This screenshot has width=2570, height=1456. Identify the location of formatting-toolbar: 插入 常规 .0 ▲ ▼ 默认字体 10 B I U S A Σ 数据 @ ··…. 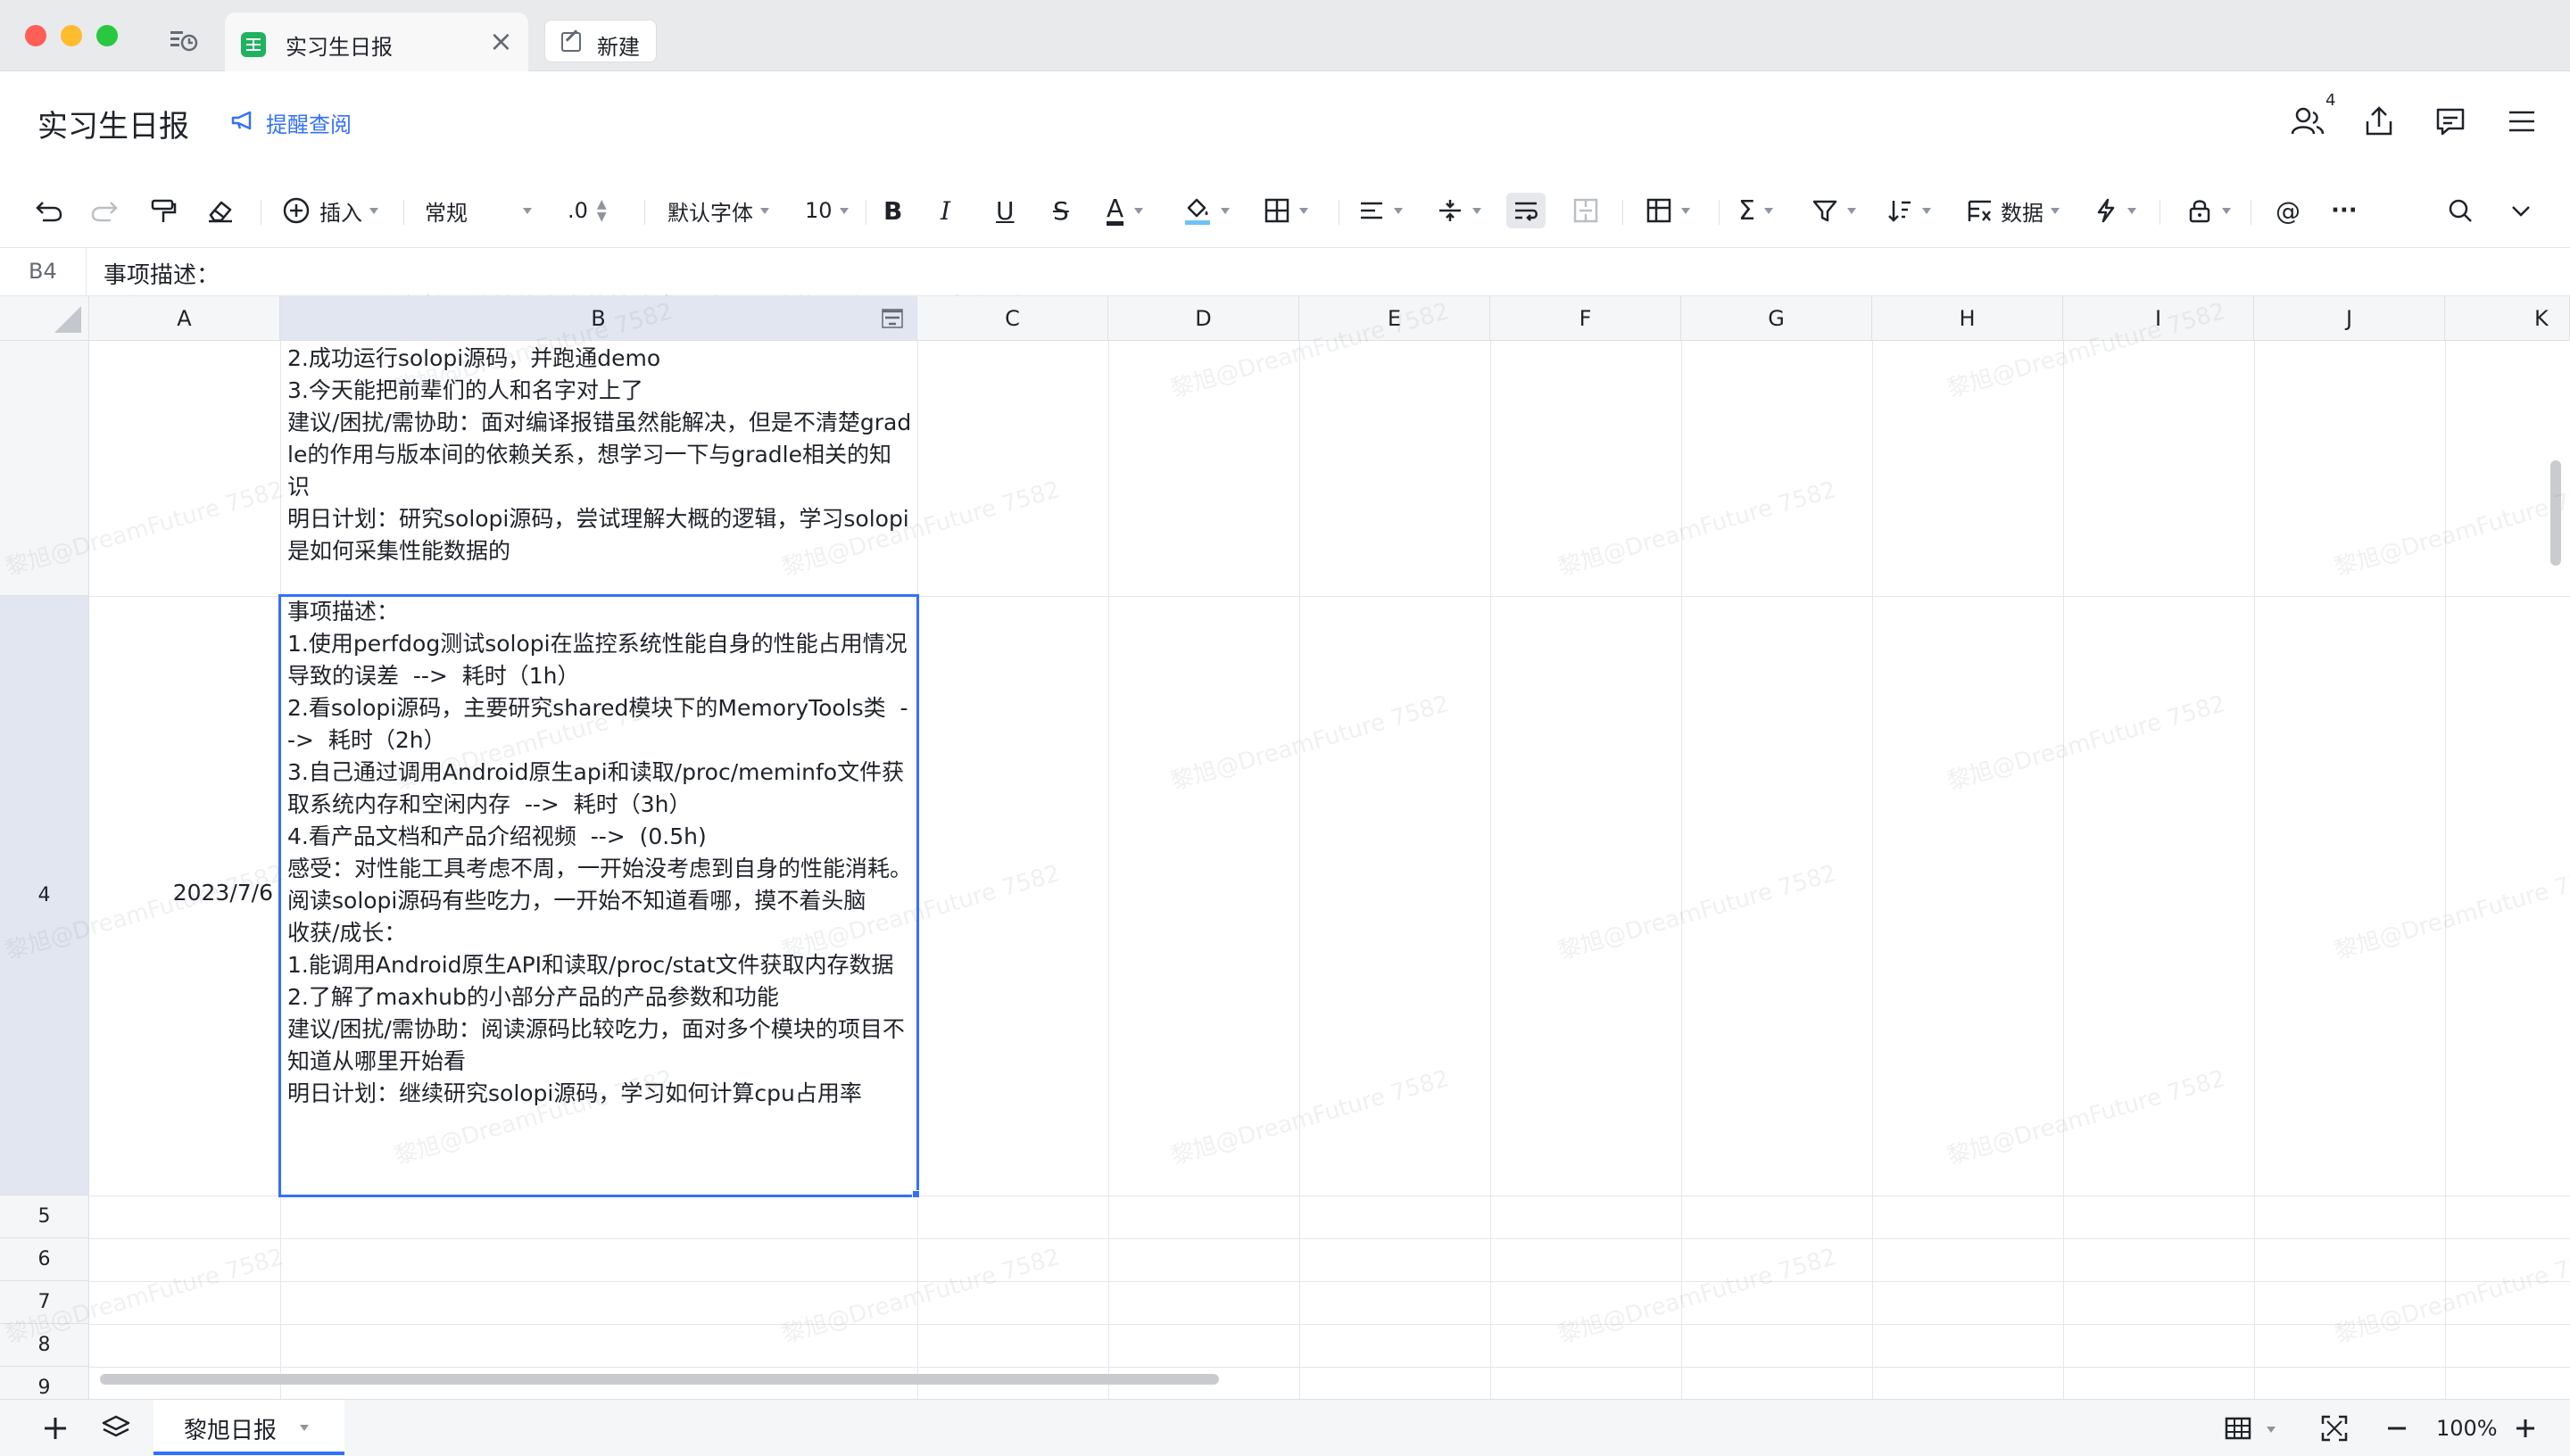
(1285, 211).